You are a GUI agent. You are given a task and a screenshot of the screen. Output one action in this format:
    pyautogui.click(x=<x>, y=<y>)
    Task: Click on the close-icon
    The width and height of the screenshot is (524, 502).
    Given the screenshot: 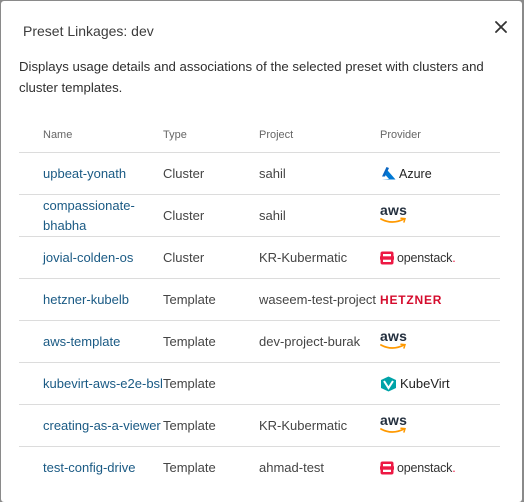 What is the action you would take?
    pyautogui.click(x=501, y=27)
    